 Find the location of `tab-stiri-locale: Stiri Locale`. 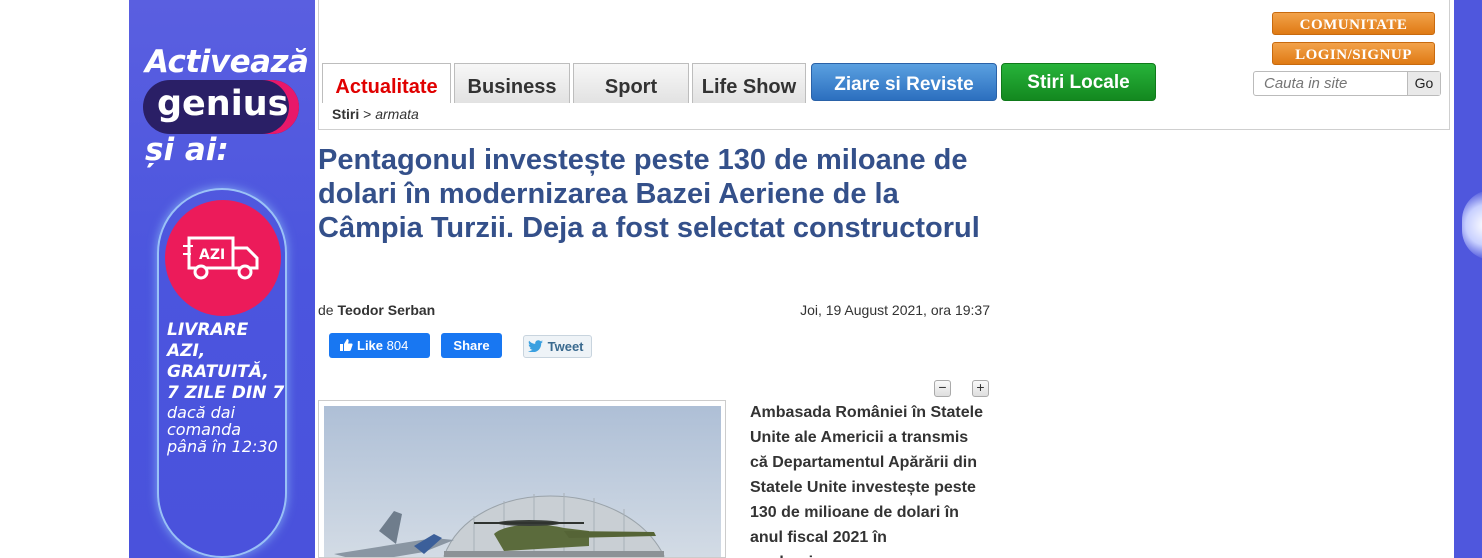

tab-stiri-locale: Stiri Locale is located at coordinates (1078, 82).